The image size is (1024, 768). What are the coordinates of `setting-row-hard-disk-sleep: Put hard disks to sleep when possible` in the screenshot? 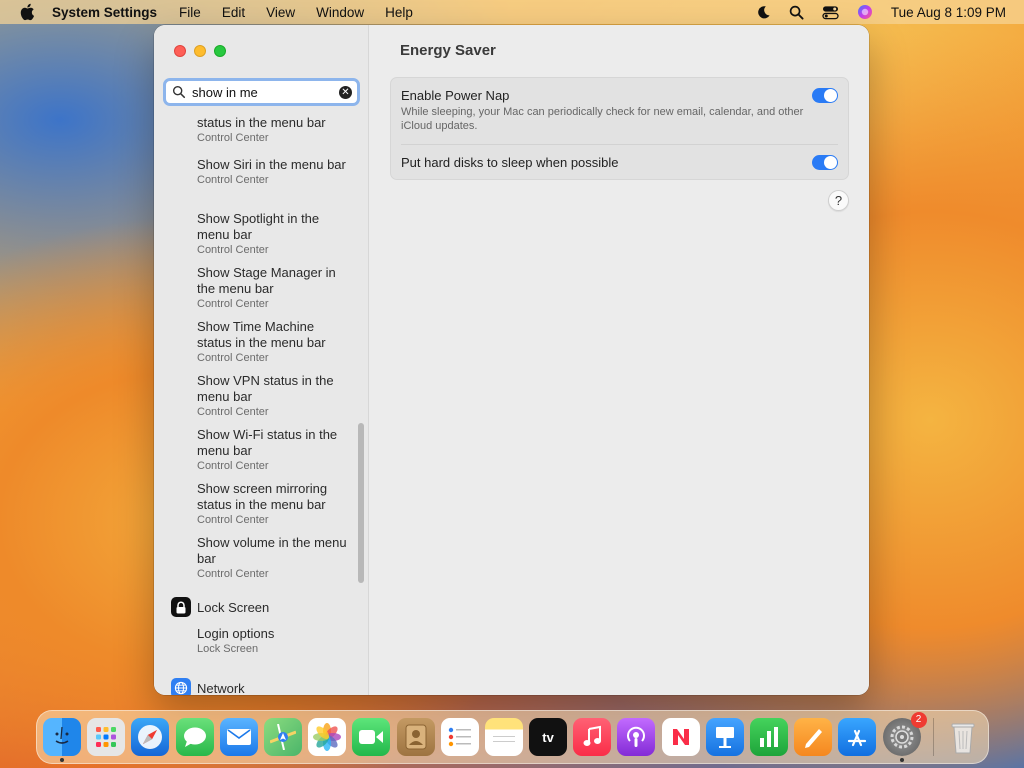 It's located at (619, 162).